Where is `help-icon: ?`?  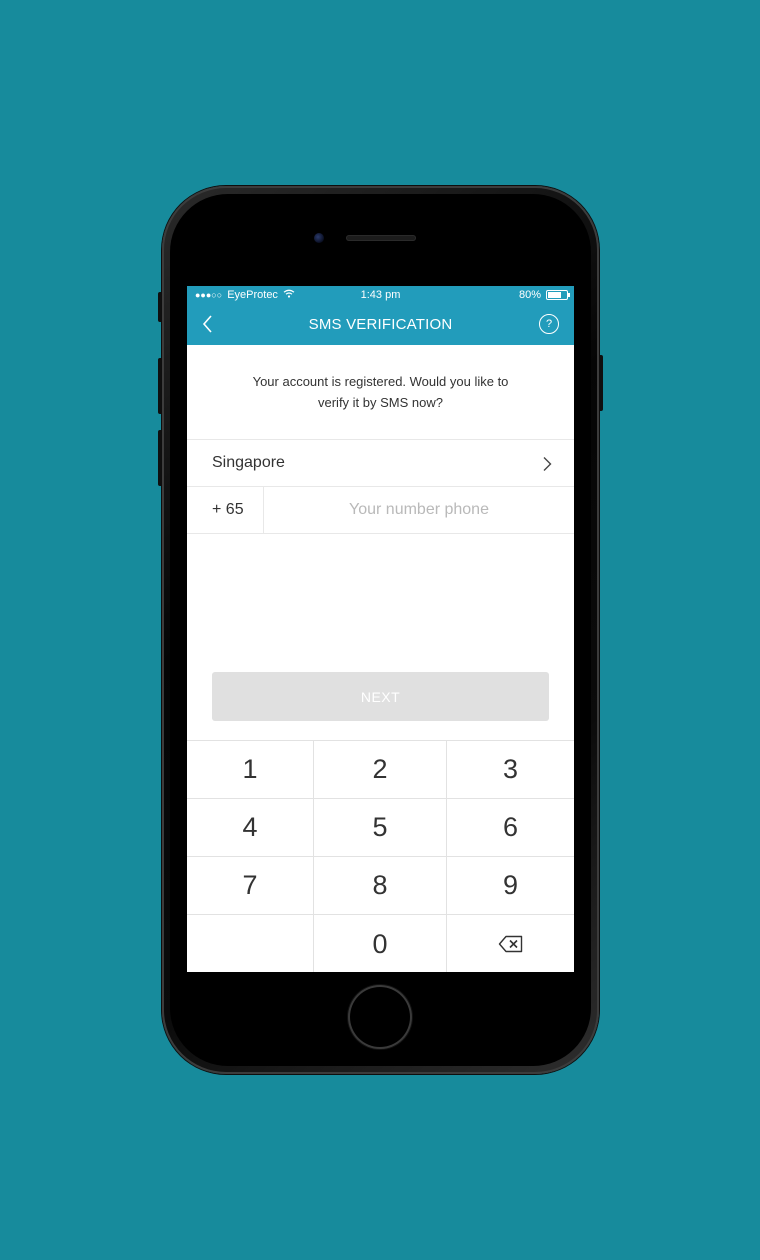 help-icon: ? is located at coordinates (549, 324).